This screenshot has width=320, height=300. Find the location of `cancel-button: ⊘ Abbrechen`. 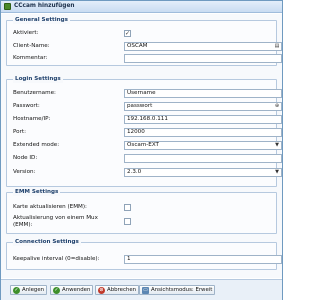

cancel-button: ⊘ Abbrechen is located at coordinates (117, 290).